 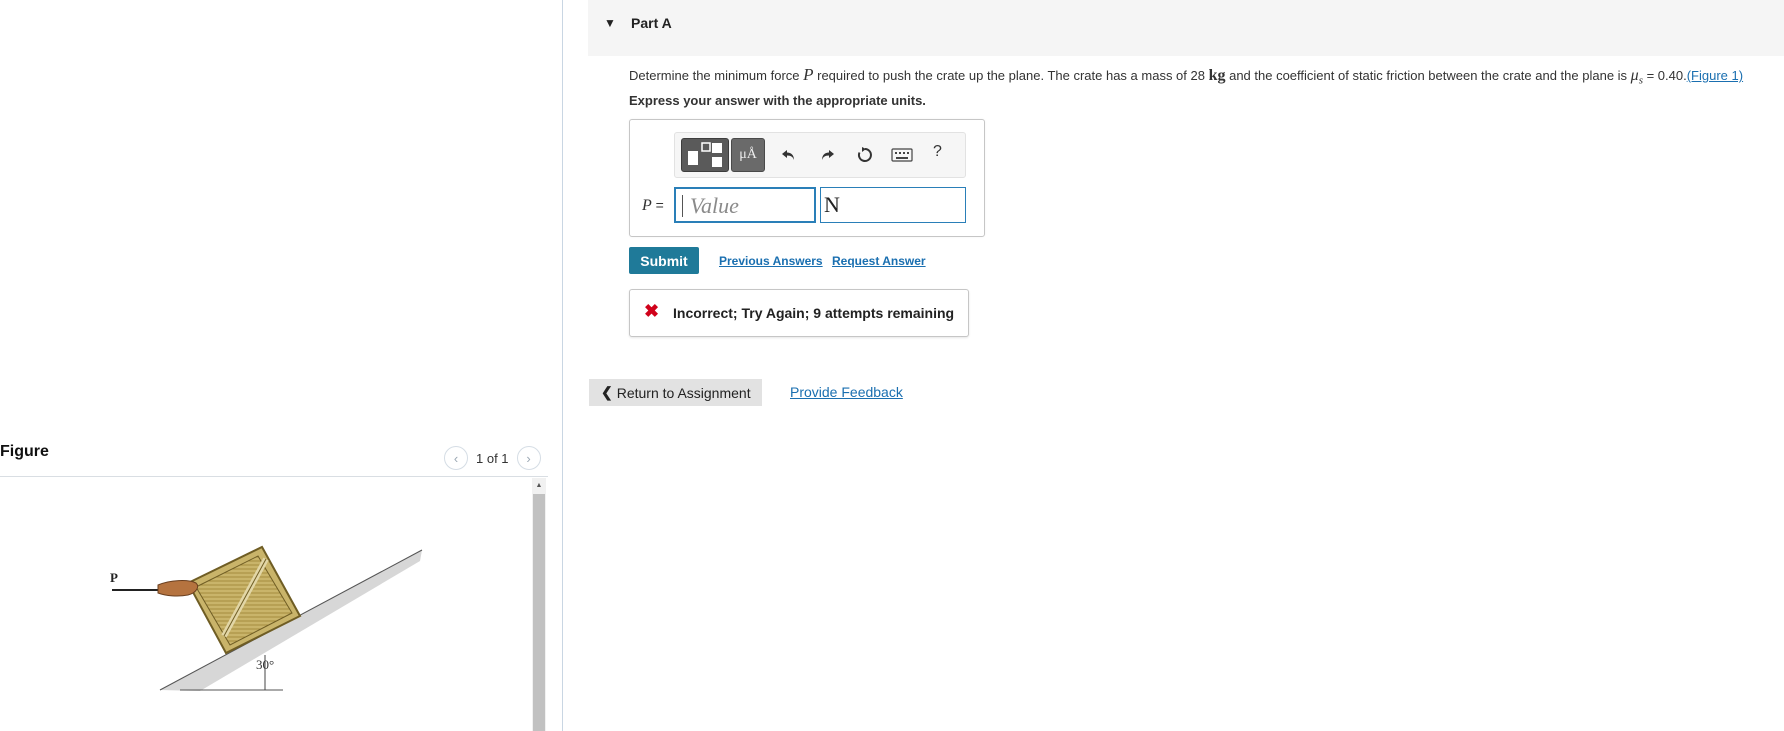 I want to click on units-icon: μÅ, so click(x=748, y=154).